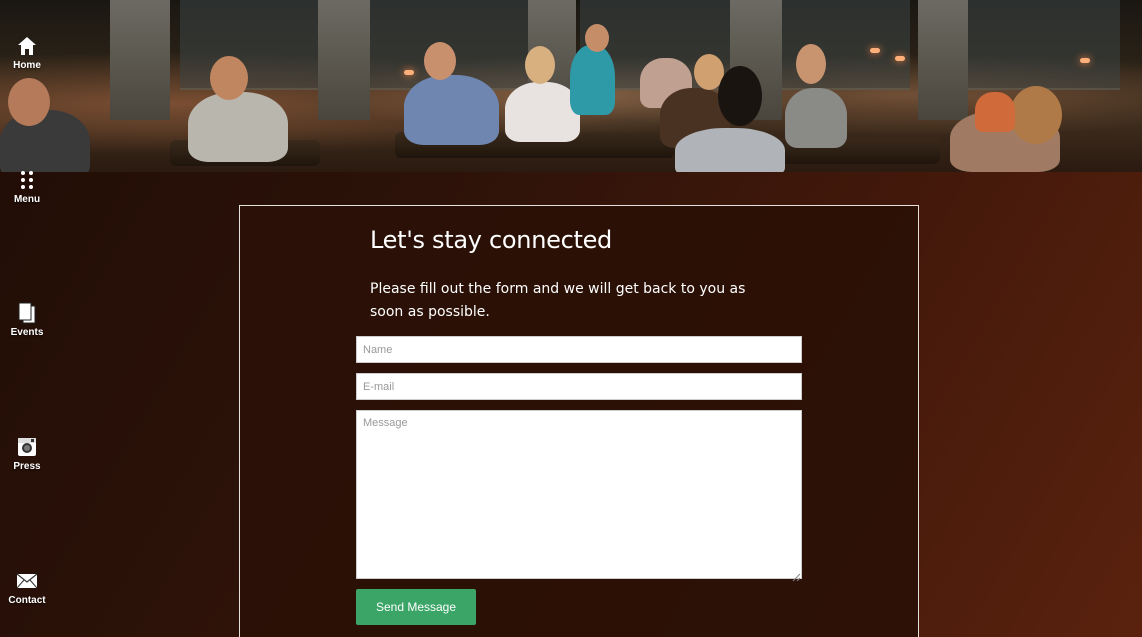 This screenshot has height=637, width=1142. I want to click on message-textarea, so click(579, 494).